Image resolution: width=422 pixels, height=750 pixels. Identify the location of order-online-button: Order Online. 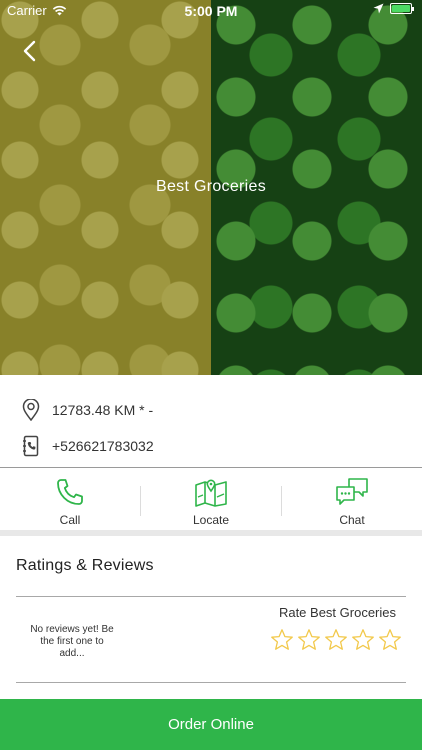
(211, 724).